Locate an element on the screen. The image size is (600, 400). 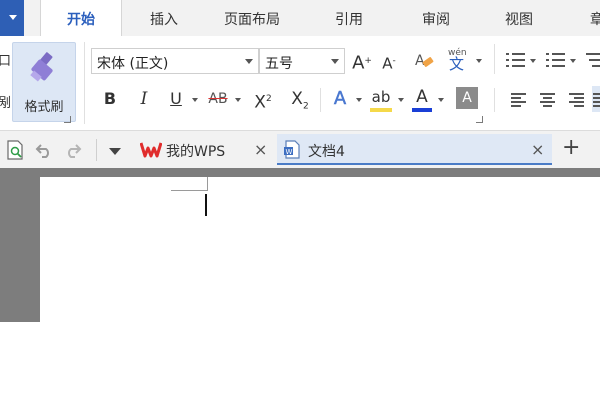
subscript-glyph: X is located at coordinates (297, 99).